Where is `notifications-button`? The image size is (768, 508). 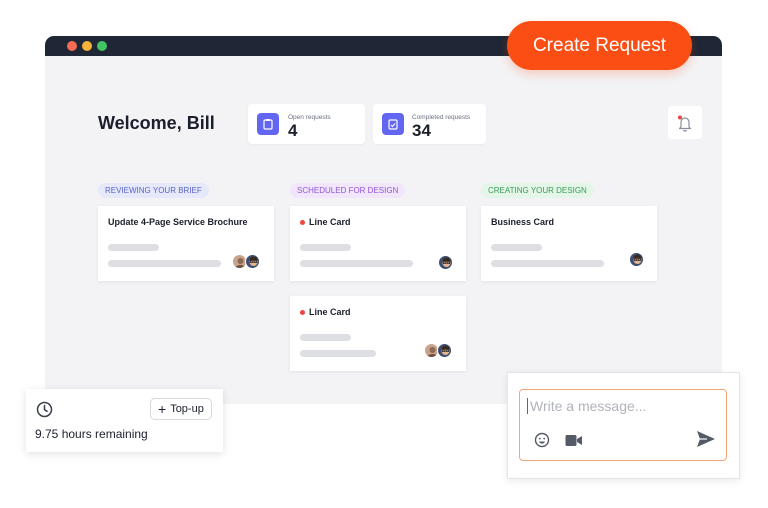
notifications-button is located at coordinates (685, 122).